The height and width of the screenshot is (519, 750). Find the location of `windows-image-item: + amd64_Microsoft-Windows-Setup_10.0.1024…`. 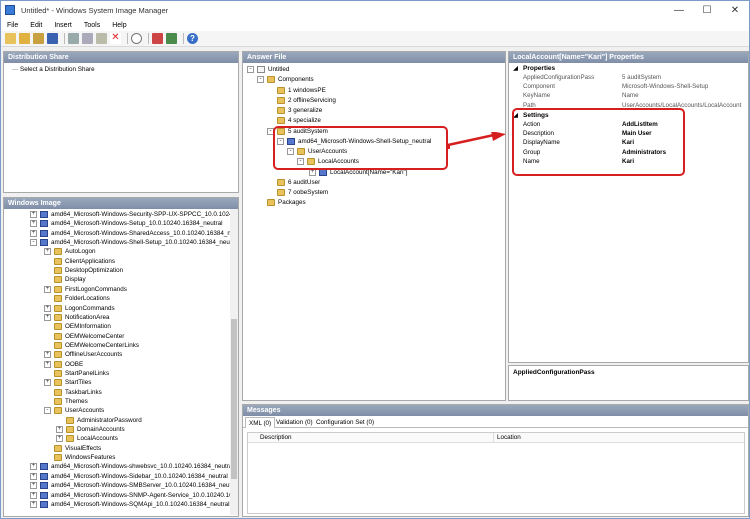

windows-image-item: + amd64_Microsoft-Windows-Setup_10.0.1024… is located at coordinates (117, 223).